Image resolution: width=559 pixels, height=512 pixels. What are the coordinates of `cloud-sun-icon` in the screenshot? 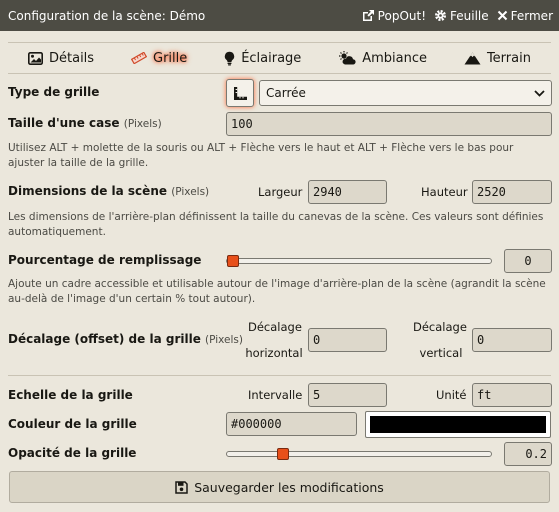 It's located at (347, 58).